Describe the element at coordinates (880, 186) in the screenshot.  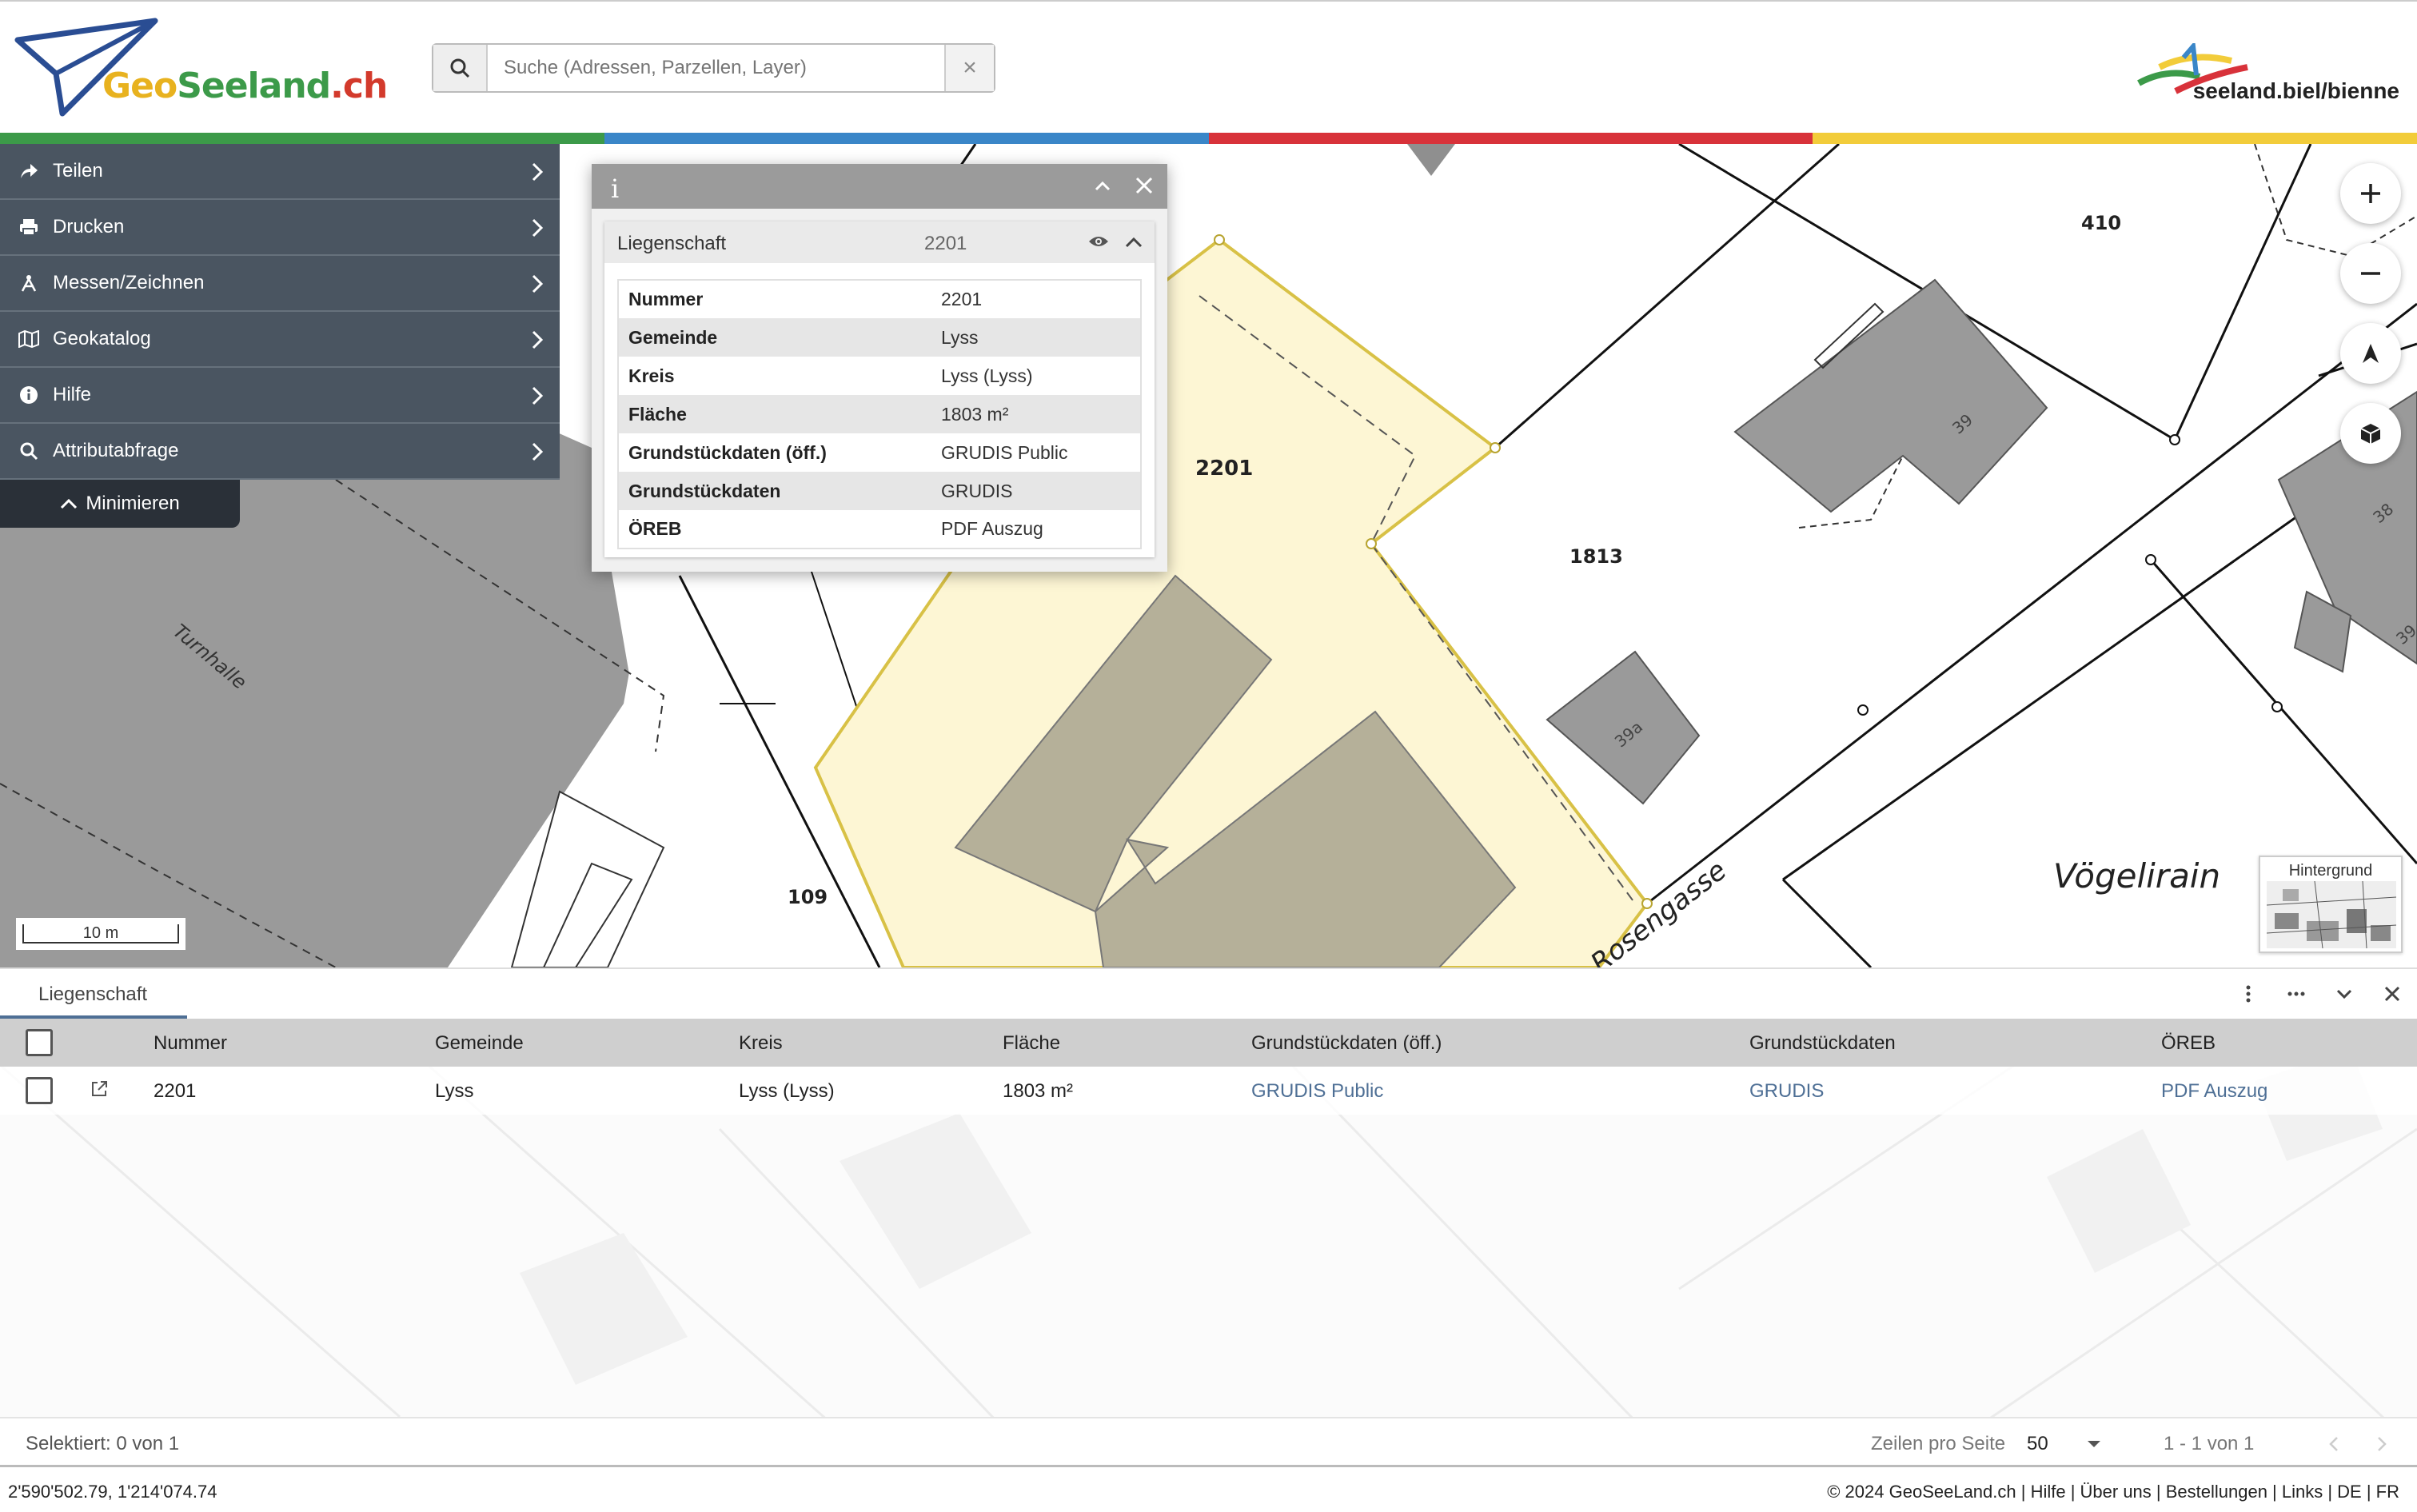
I see `popup-header: i` at that location.